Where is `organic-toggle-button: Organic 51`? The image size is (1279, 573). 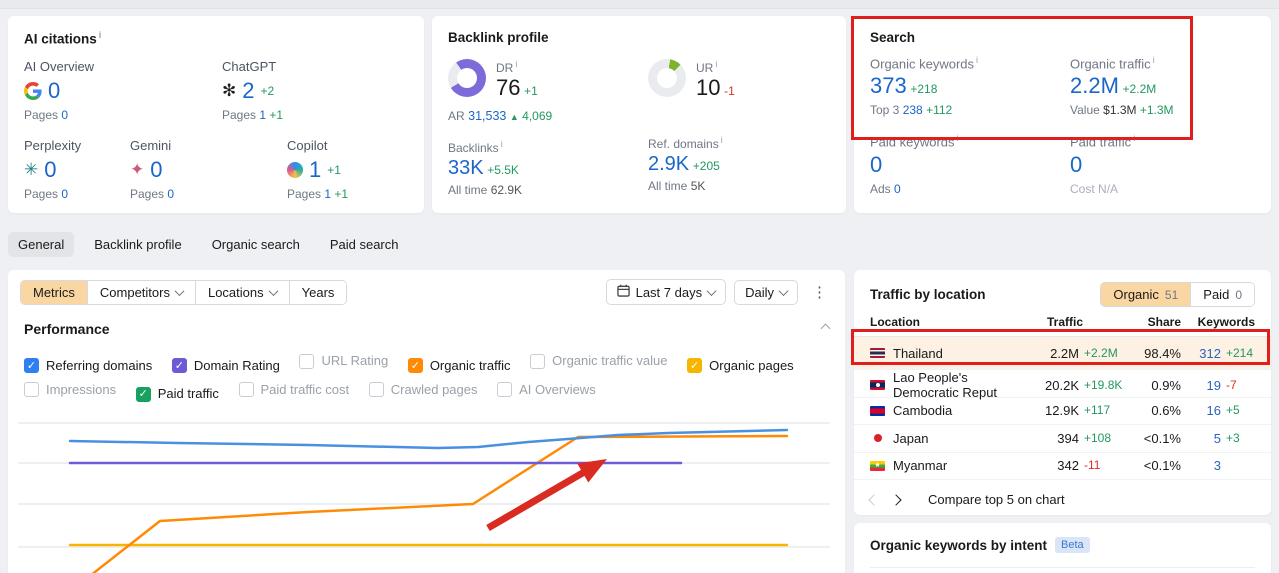
organic-toggle-button: Organic 51 is located at coordinates (1146, 294).